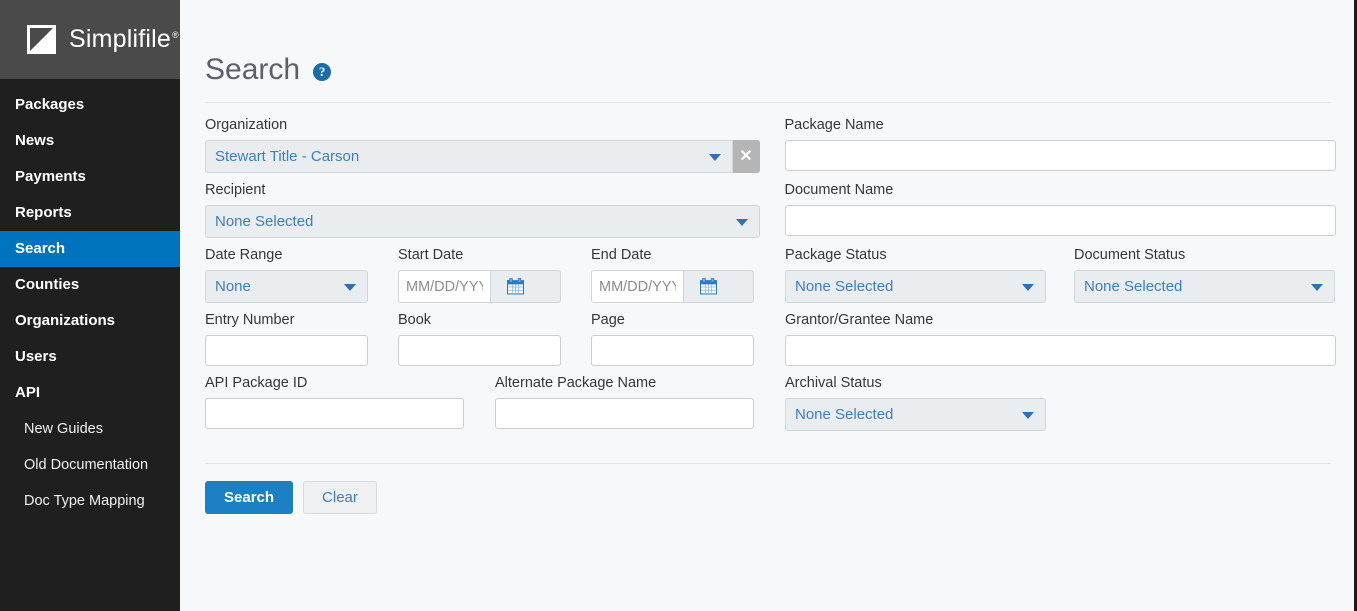 The image size is (1357, 611). I want to click on field-document-status: Document Status None Selected, so click(1214, 275).